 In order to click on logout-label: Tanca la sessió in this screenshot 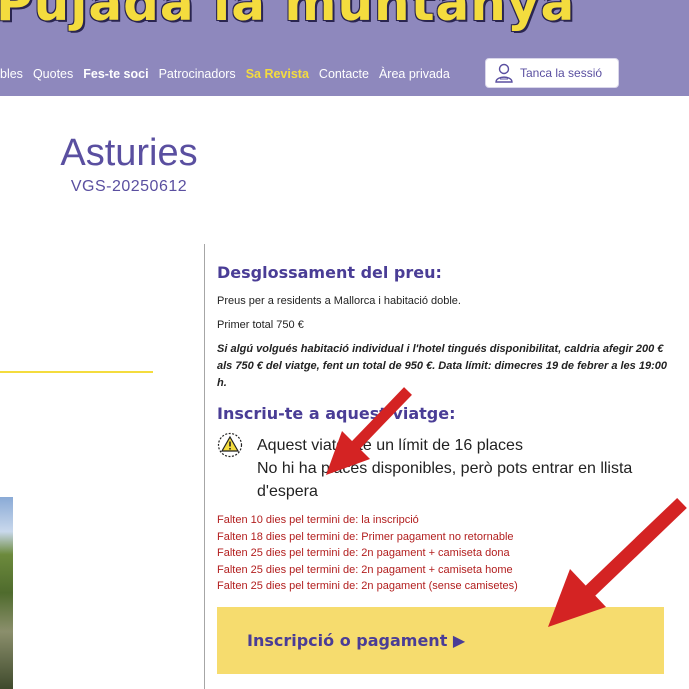, I will do `click(561, 73)`.